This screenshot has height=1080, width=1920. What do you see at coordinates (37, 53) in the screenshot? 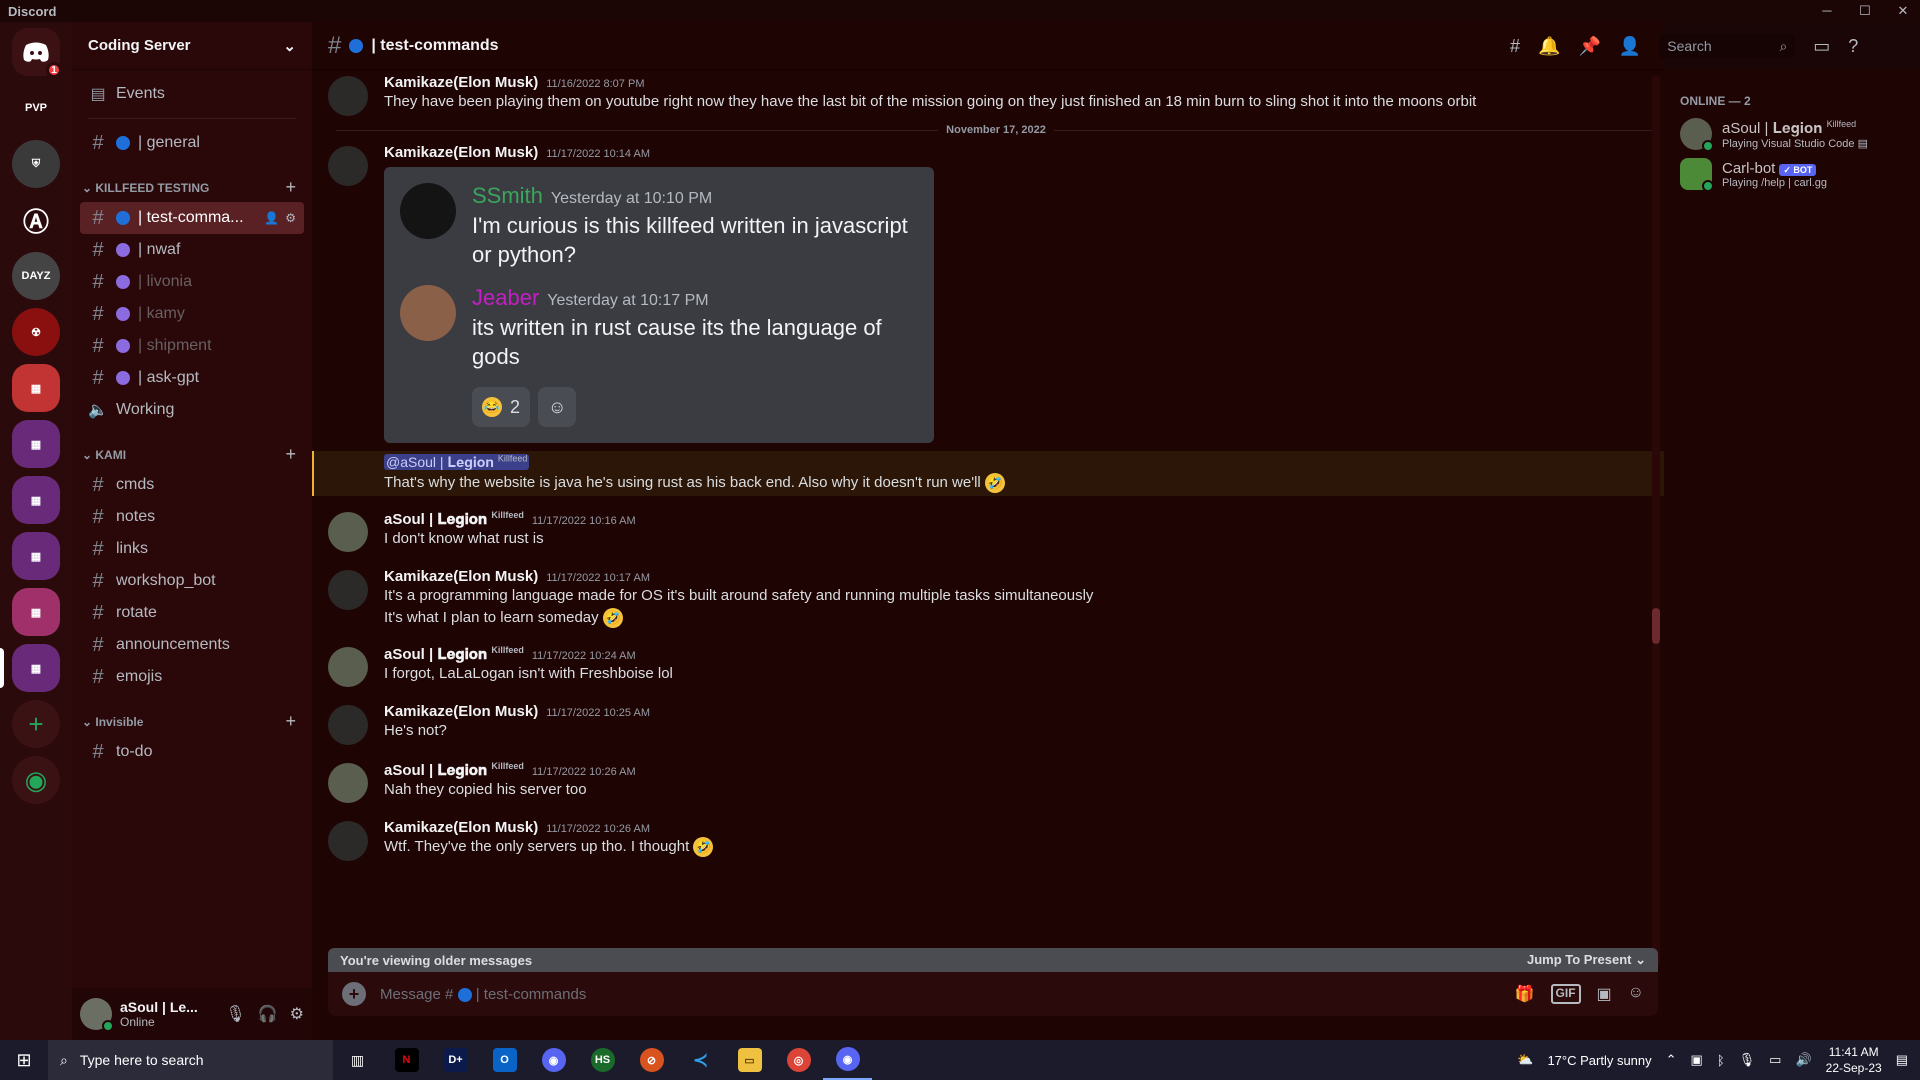
I see `home-button: 1` at bounding box center [37, 53].